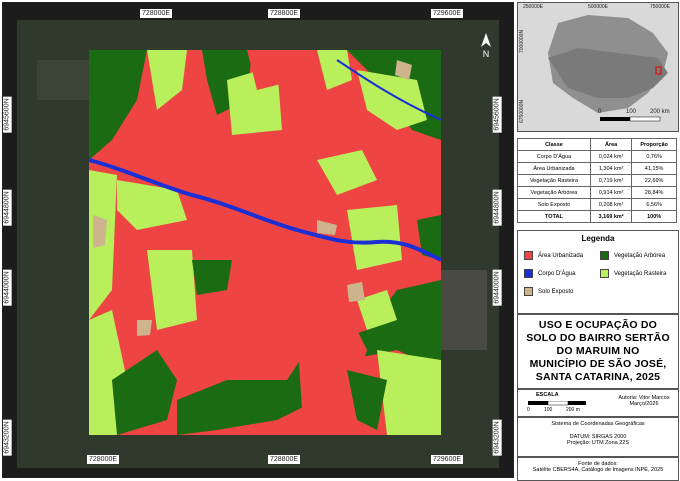  I want to click on scale-label-200: 200 m, so click(573, 410).